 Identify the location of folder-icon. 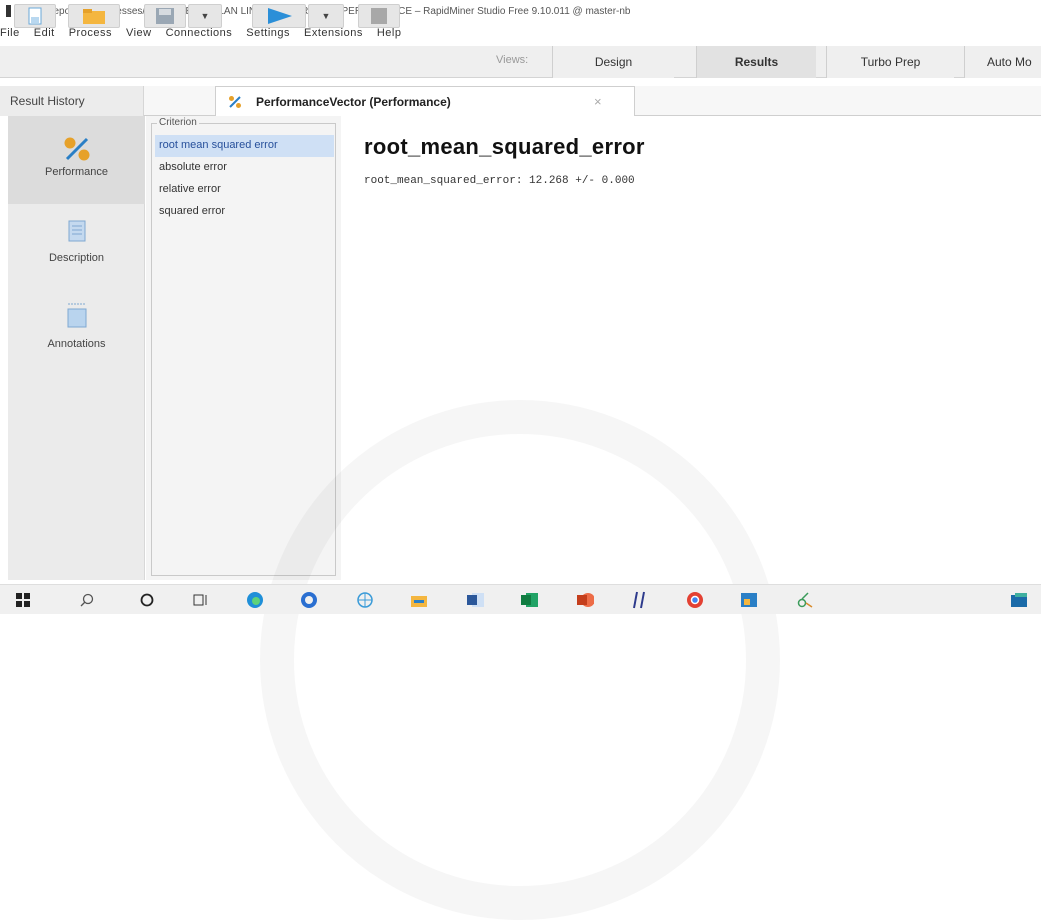
(94, 16).